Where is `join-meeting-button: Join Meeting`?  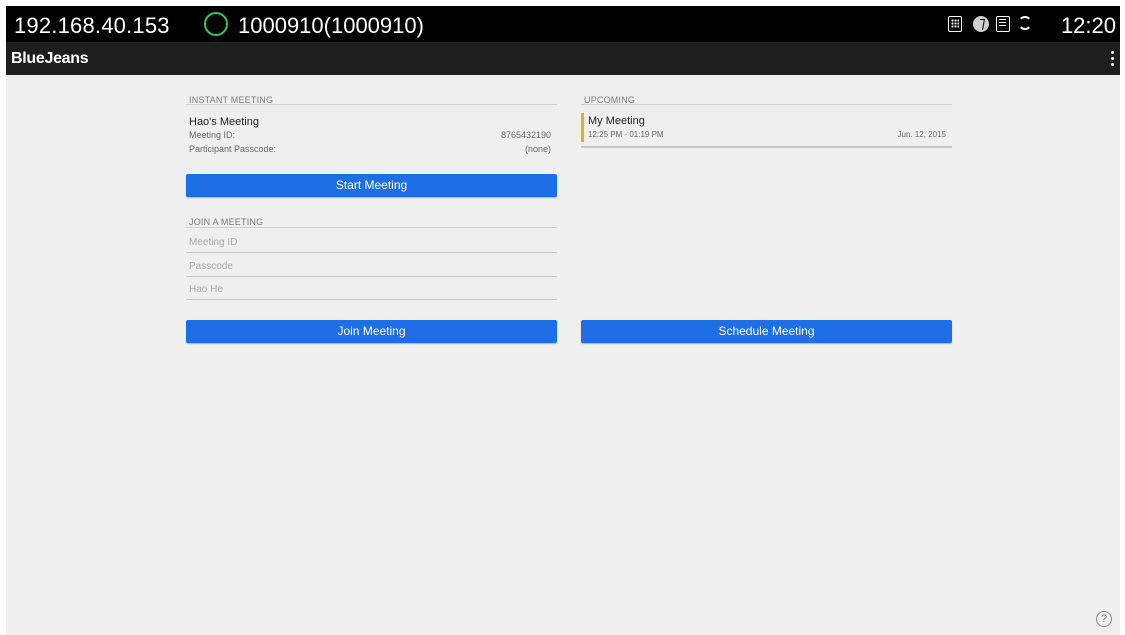
join-meeting-button: Join Meeting is located at coordinates (371, 331).